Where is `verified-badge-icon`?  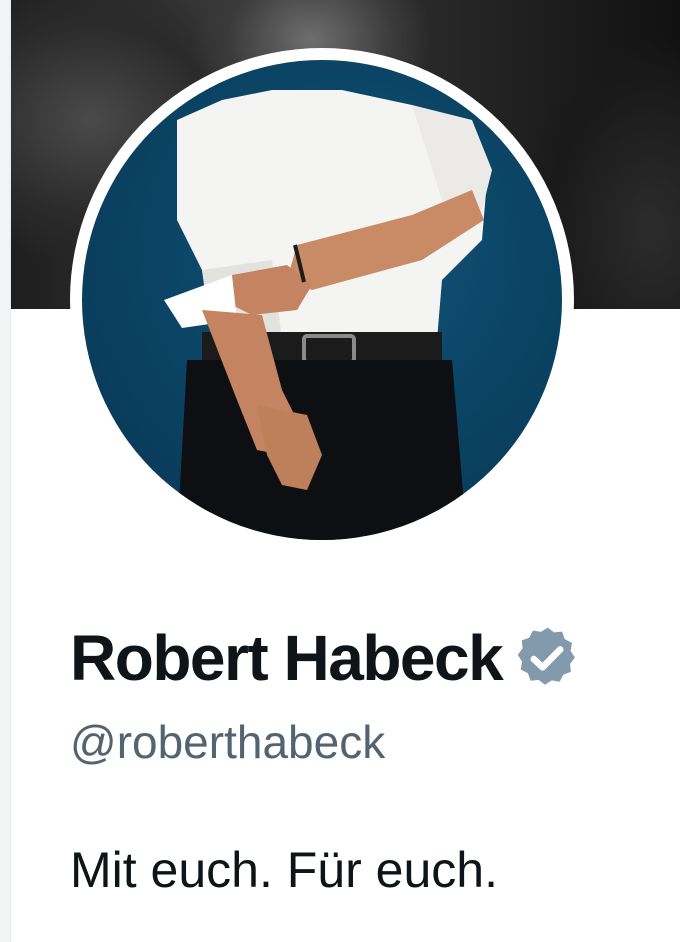
verified-badge-icon is located at coordinates (547, 658).